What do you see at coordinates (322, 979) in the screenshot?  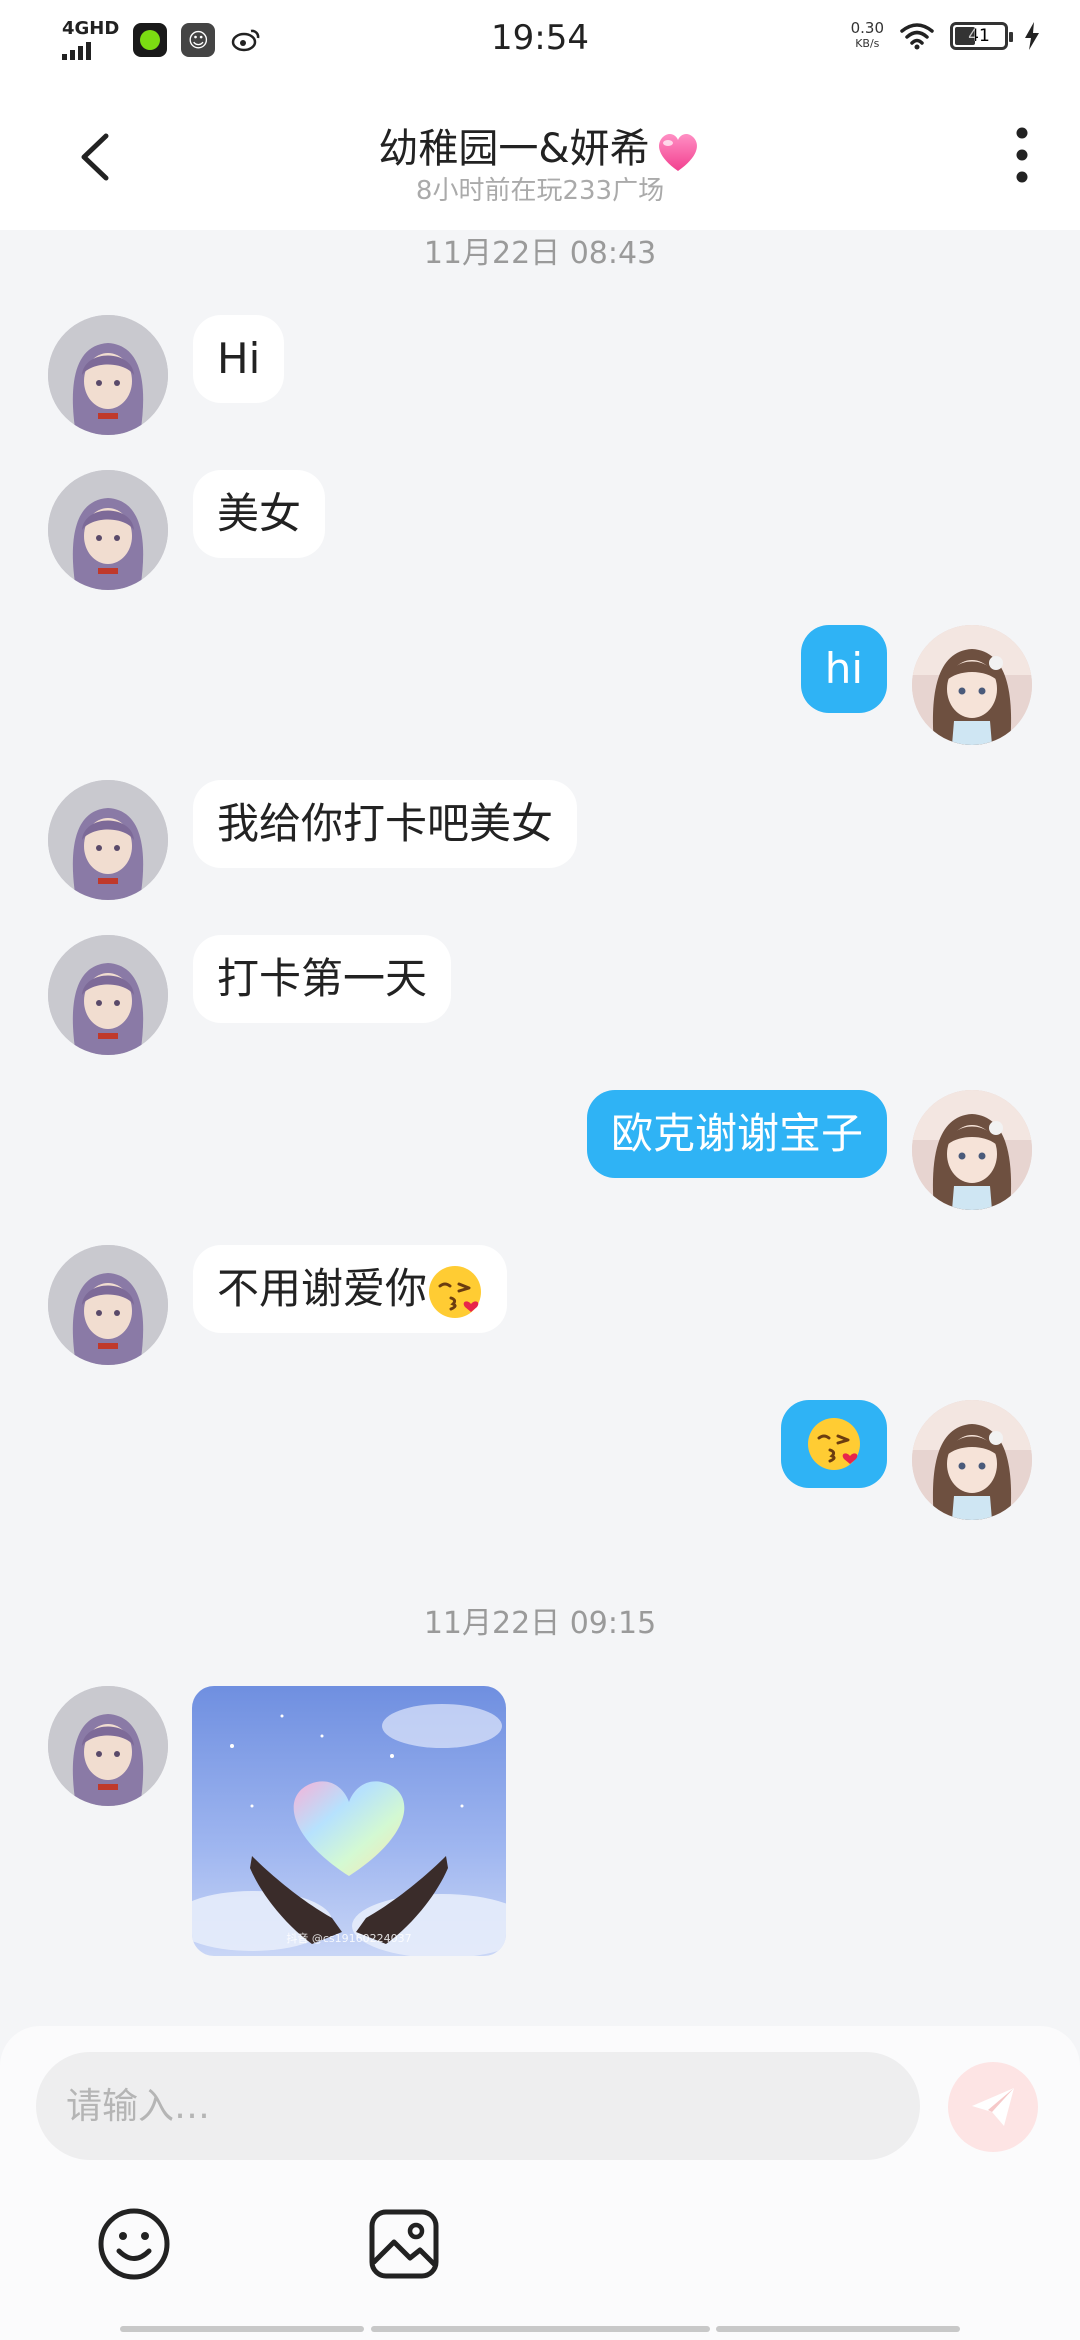 I see `message-bubble-incoming: 打卡第一天` at bounding box center [322, 979].